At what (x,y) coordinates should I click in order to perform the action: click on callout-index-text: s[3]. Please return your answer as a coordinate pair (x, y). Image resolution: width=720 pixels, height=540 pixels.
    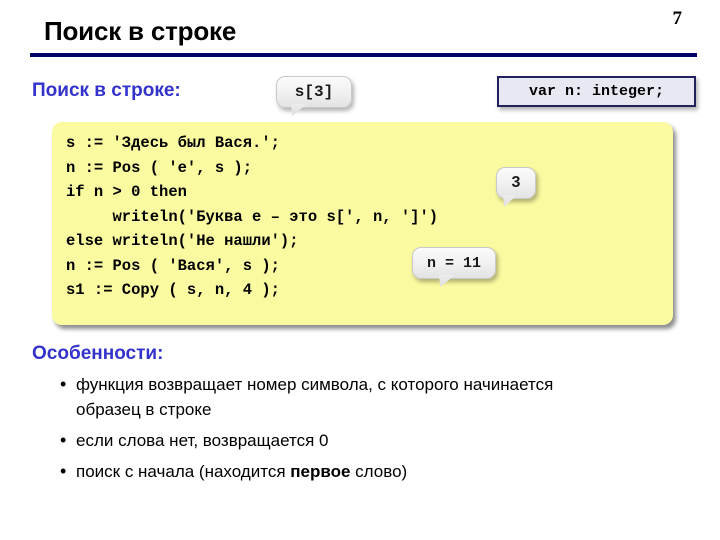
    Looking at the image, I should click on (314, 92).